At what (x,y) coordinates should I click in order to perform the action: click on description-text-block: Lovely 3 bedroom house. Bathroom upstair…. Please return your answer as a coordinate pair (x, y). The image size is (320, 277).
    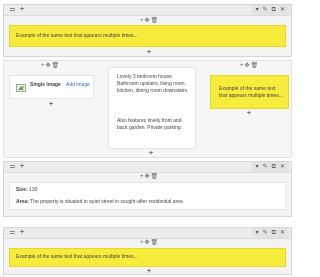
    Looking at the image, I should click on (152, 108).